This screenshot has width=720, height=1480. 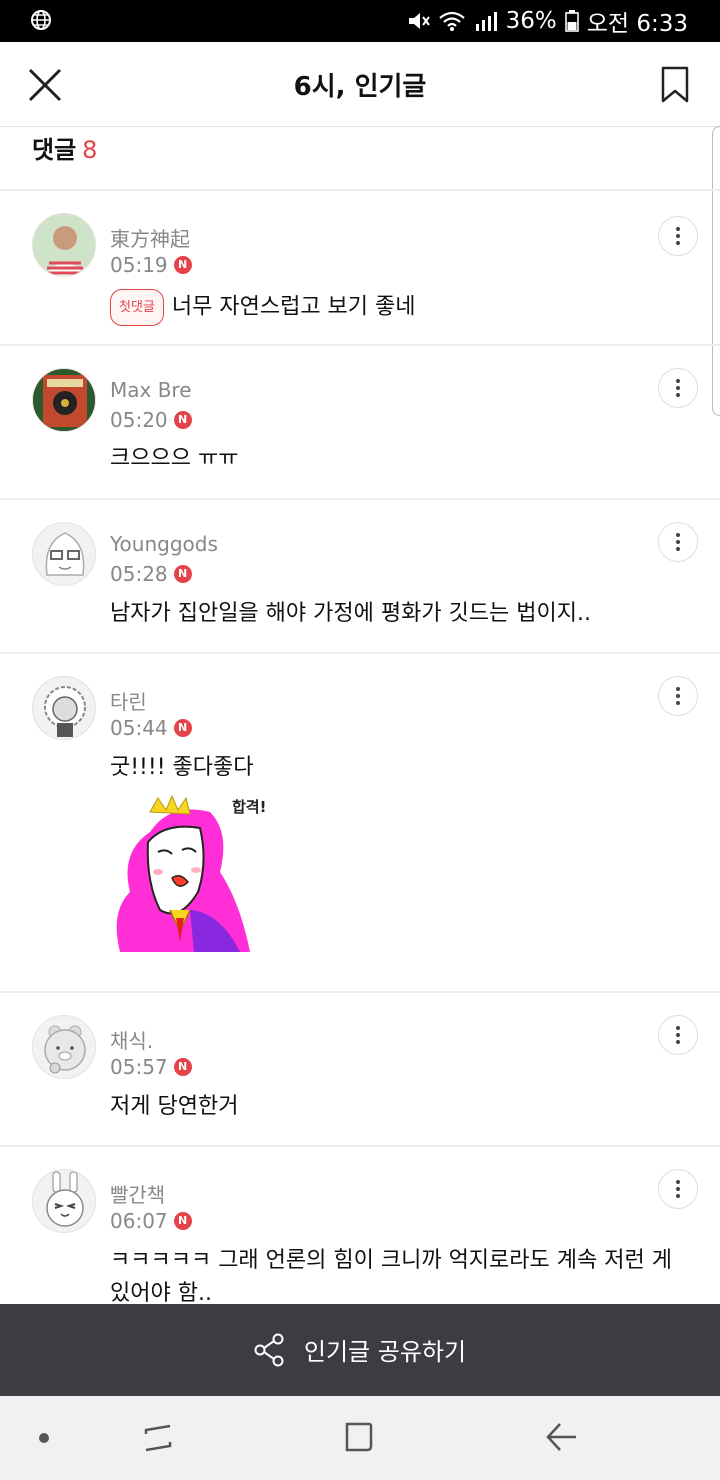 I want to click on mute-icon, so click(x=419, y=21).